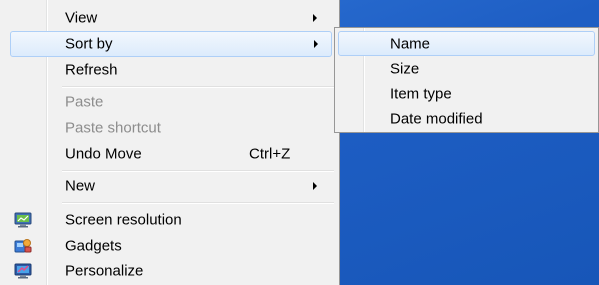 The width and height of the screenshot is (599, 285). I want to click on sort-by-item-type: Item type, so click(466, 93).